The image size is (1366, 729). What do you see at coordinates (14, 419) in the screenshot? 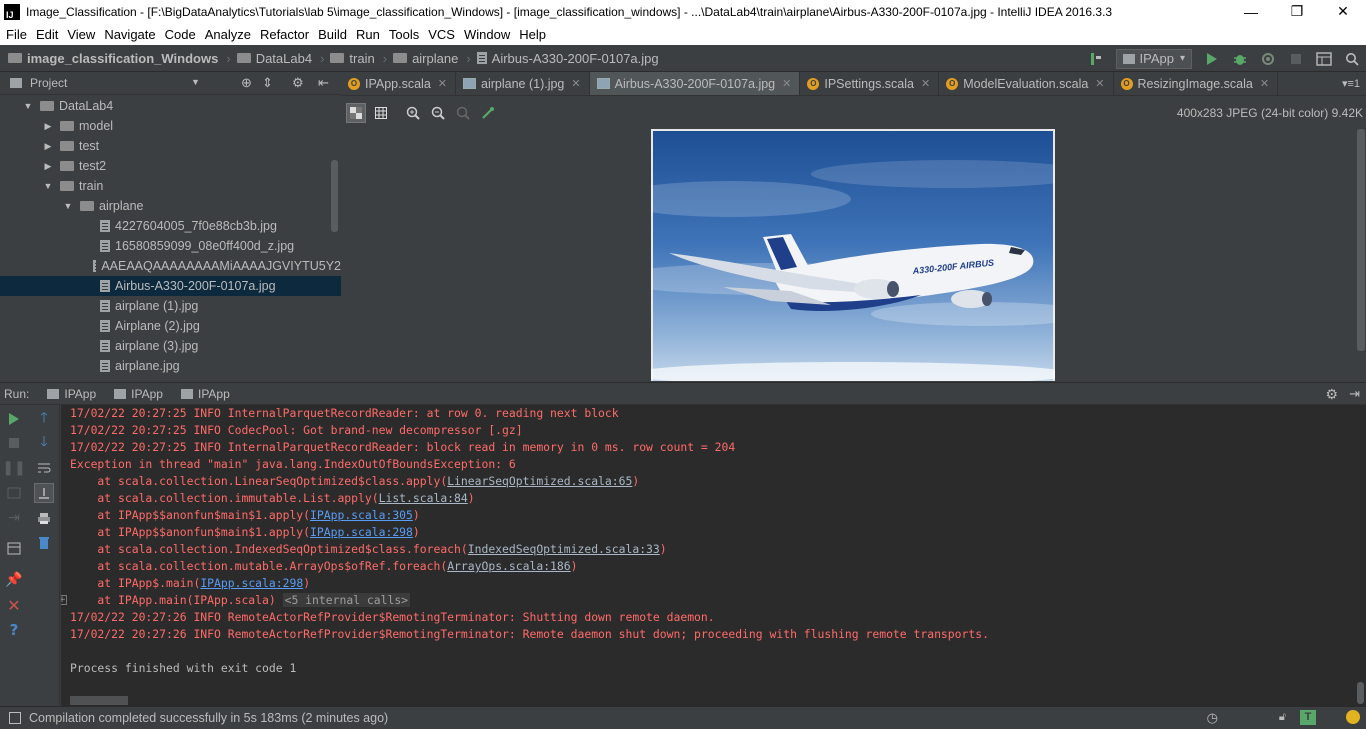
I see `rerun-icon` at bounding box center [14, 419].